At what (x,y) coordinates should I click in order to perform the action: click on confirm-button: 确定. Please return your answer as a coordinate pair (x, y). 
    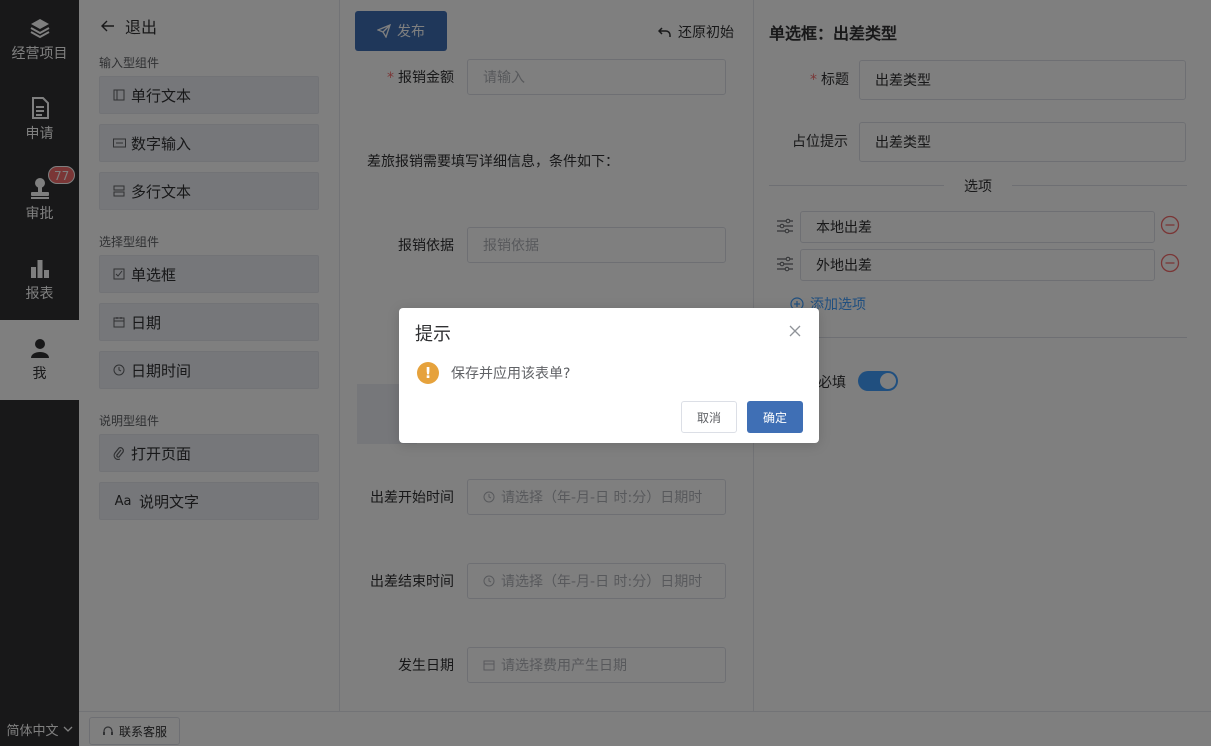
    Looking at the image, I should click on (775, 417).